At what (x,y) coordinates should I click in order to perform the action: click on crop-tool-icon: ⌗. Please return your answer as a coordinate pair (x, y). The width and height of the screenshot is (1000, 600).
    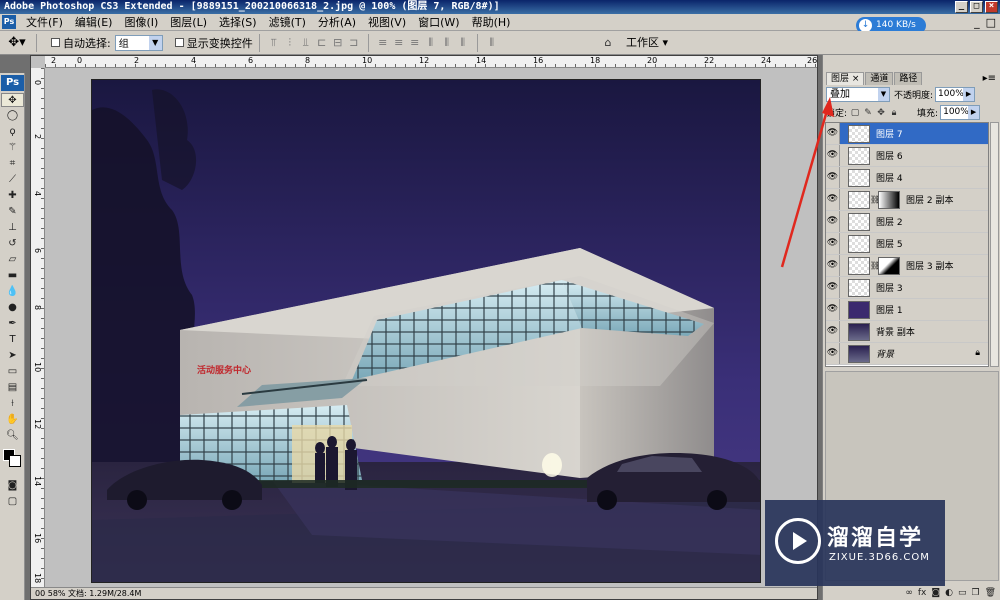
    Looking at the image, I should click on (12, 164).